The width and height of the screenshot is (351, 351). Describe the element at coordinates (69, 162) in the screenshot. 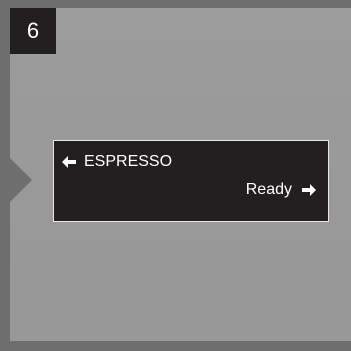

I see `arrow-left-icon` at that location.